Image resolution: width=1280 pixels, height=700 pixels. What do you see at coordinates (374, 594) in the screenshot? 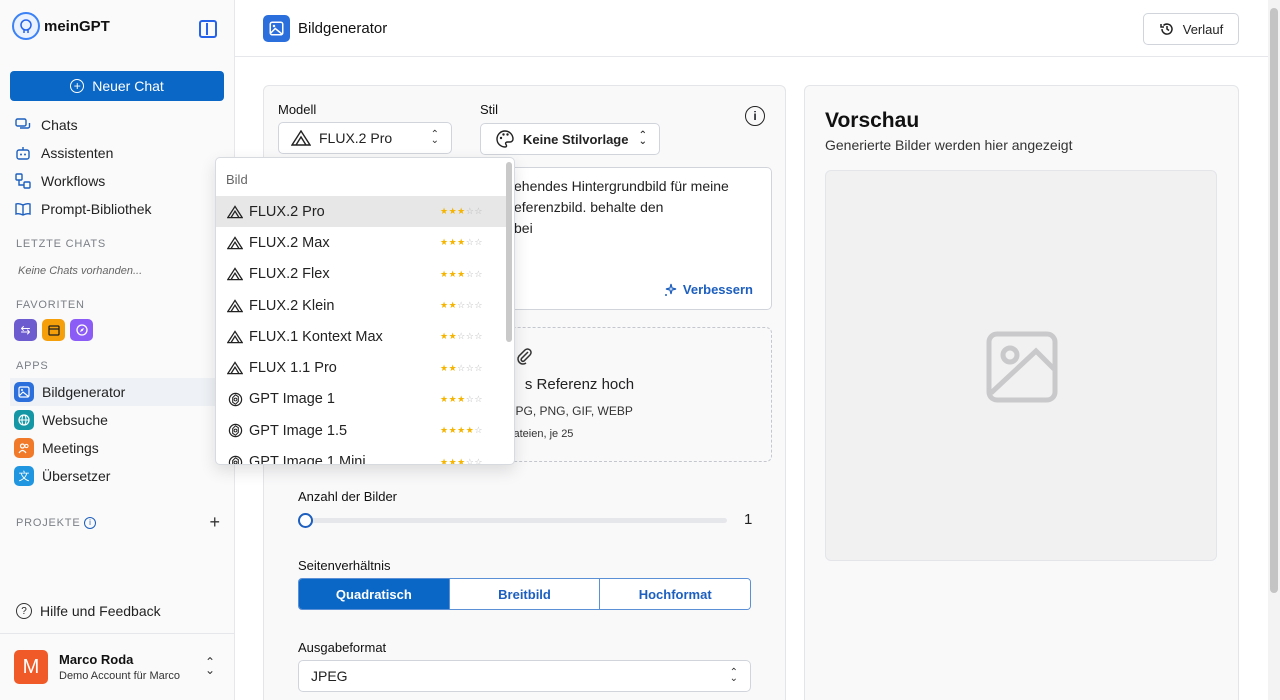
I see `ratio-quadratisch-button: Quadratisch` at bounding box center [374, 594].